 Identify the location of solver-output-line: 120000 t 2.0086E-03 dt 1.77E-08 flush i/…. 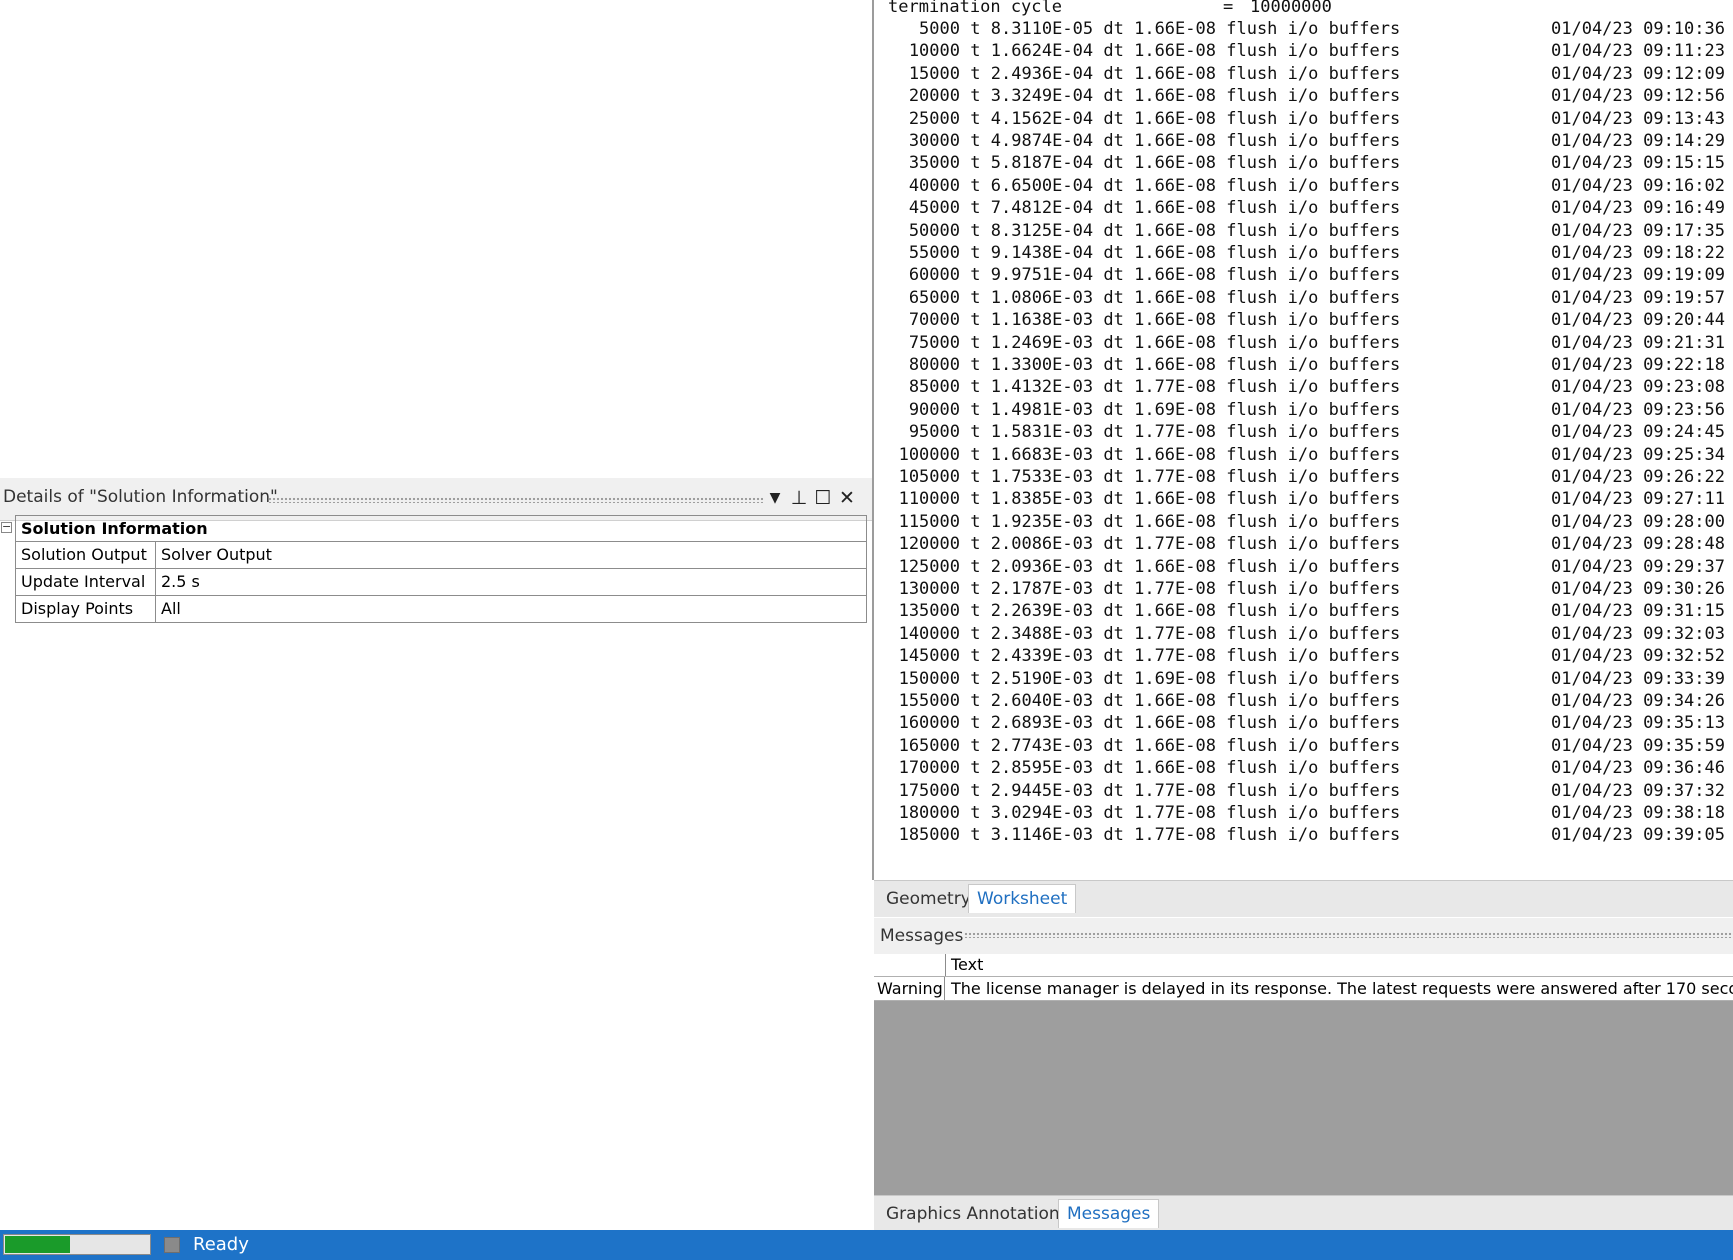
(1306, 544).